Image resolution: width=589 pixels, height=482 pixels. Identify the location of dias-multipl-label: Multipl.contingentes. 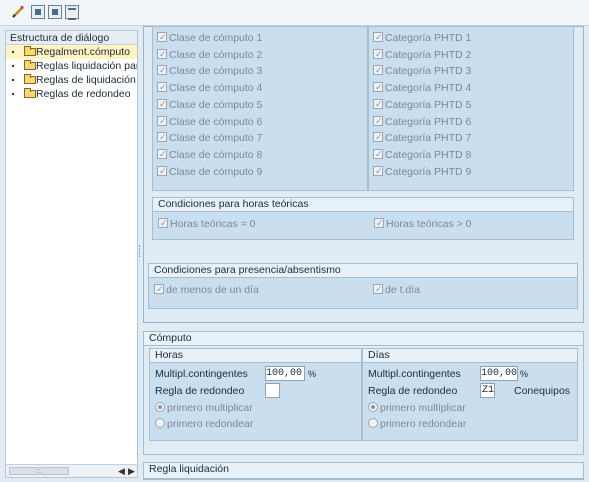
(414, 374).